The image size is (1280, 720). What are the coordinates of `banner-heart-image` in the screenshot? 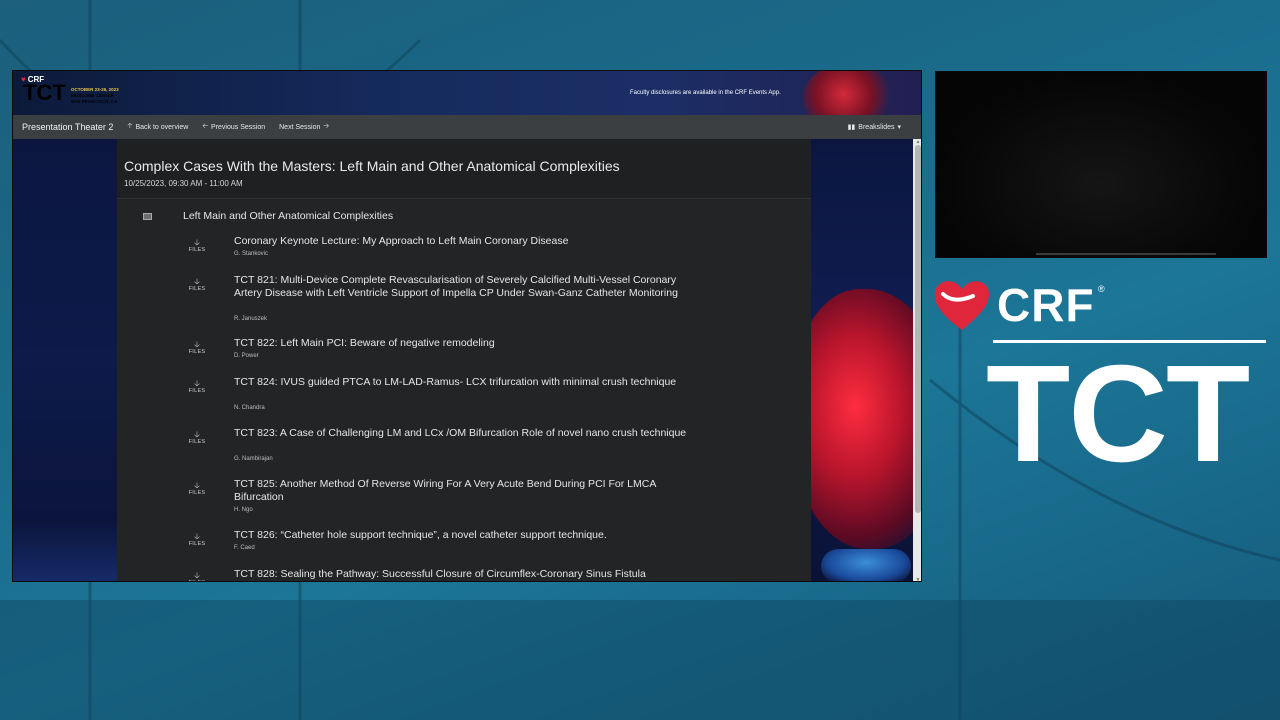 It's located at (848, 93).